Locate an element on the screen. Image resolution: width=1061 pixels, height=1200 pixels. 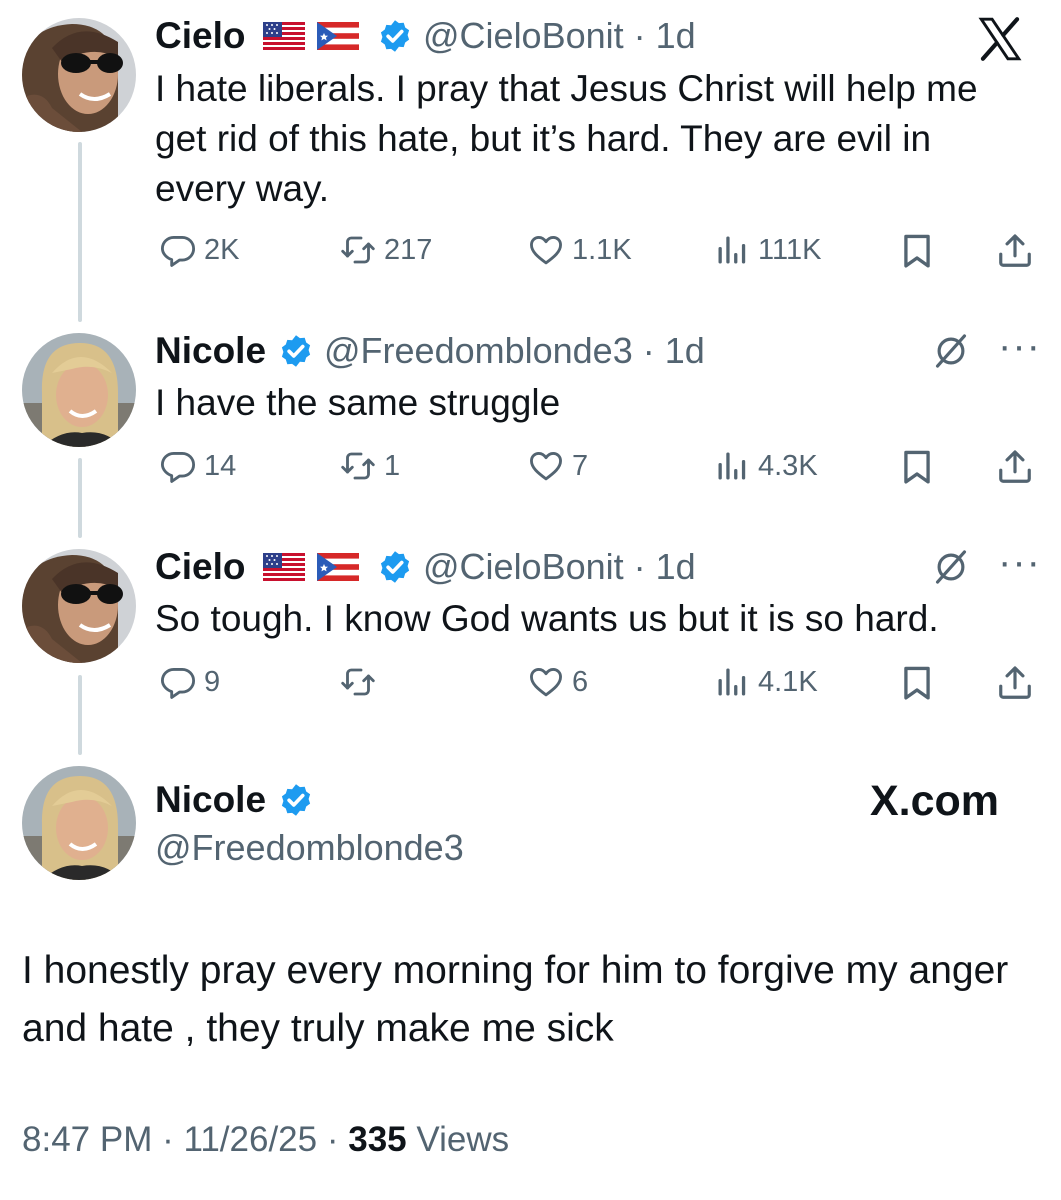
tweet-meta: 8:47 PM · 11/26/25 · 335 Views is located at coordinates (266, 1139).